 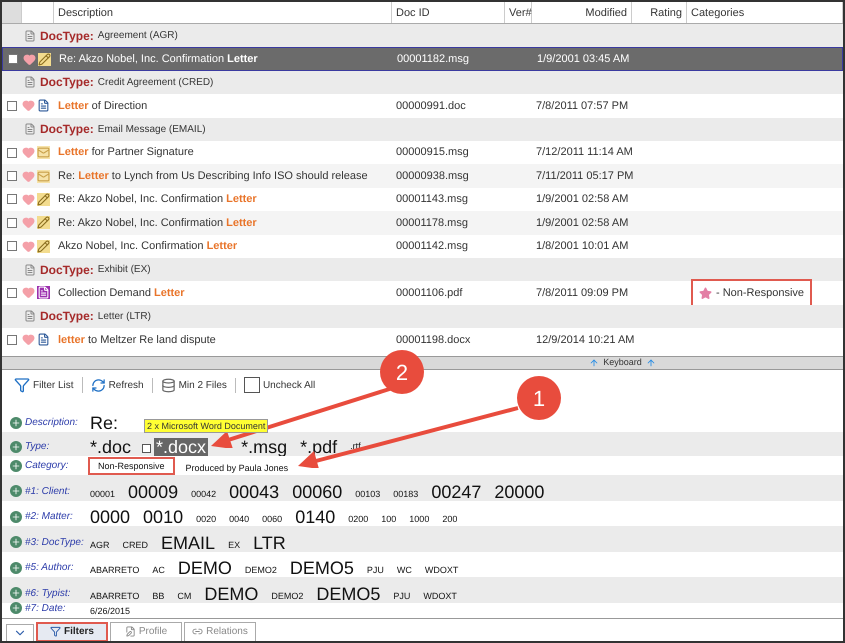 What do you see at coordinates (48, 385) in the screenshot?
I see `toolbar-button: Filter List` at bounding box center [48, 385].